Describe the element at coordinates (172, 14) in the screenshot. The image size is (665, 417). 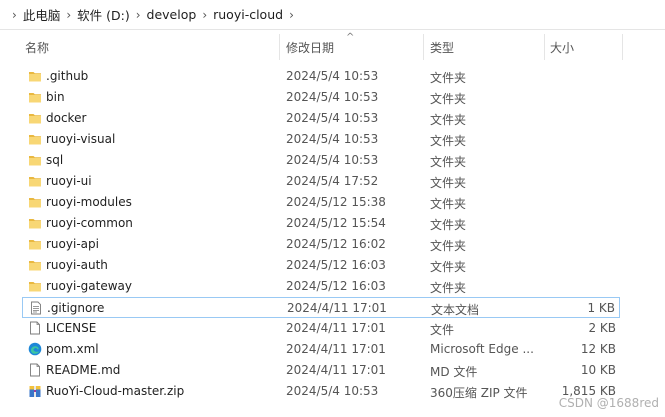
I see `breadcrumb-develop: develop` at that location.